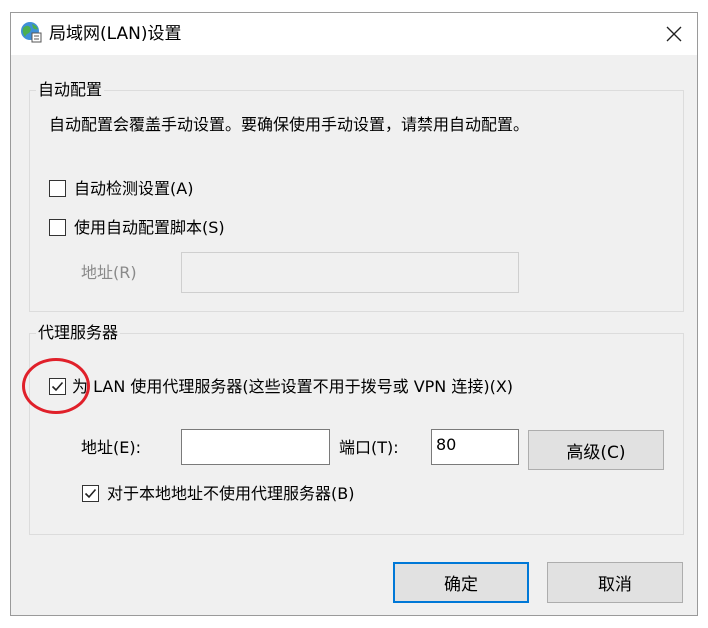 This screenshot has height=628, width=708. I want to click on close-icon, so click(674, 34).